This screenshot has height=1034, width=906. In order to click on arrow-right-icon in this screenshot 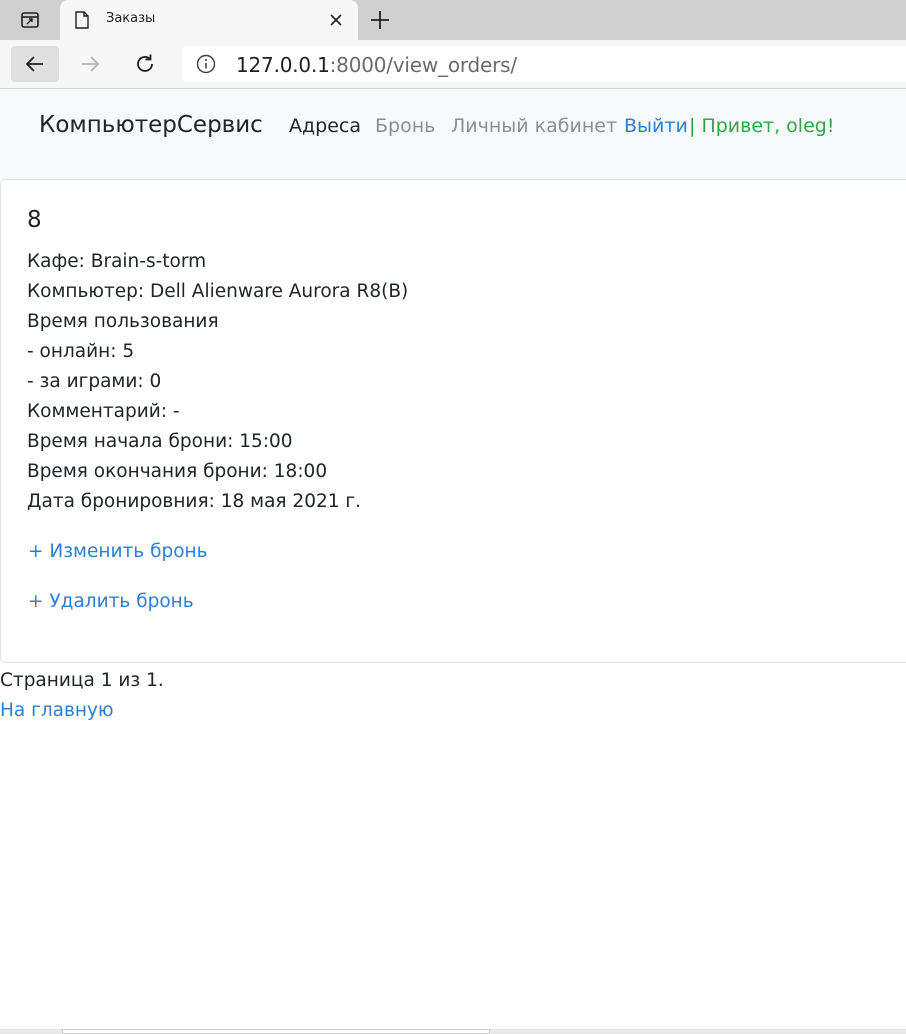, I will do `click(91, 64)`.